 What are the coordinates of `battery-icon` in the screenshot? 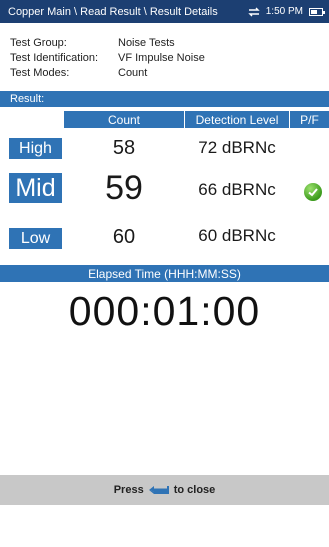 It's located at (317, 11).